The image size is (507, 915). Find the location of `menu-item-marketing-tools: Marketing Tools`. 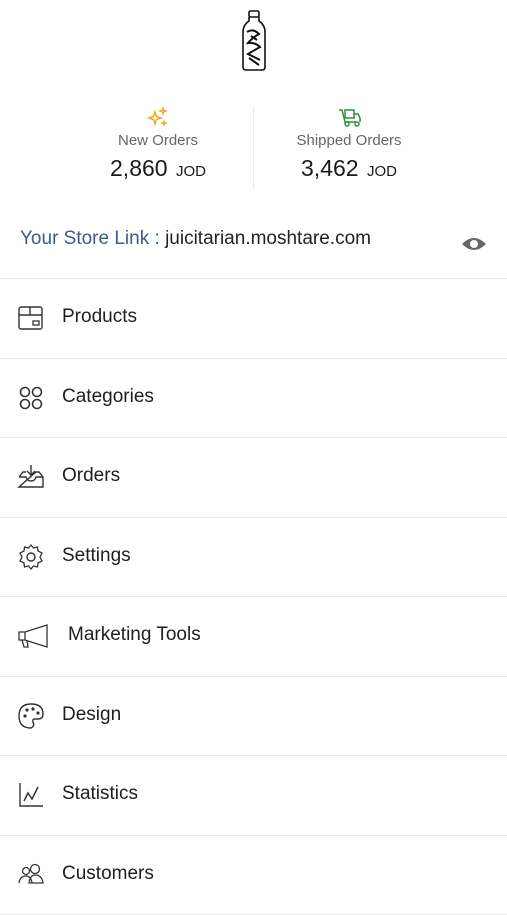

menu-item-marketing-tools: Marketing Tools is located at coordinates (253, 637).